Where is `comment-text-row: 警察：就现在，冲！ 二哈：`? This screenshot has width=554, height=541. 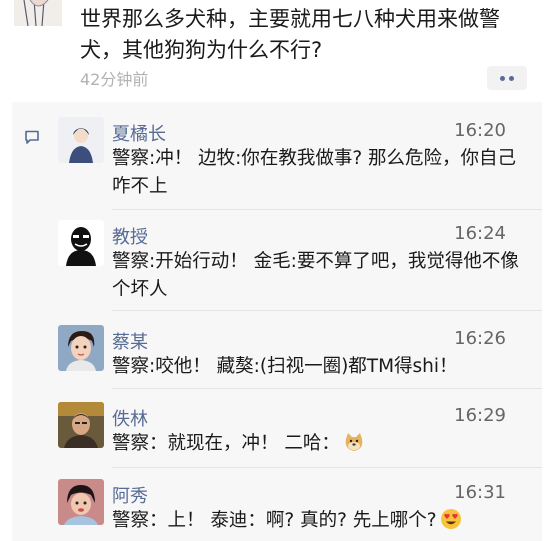
comment-text-row: 警察：就现在，冲！ 二哈： is located at coordinates (317, 446).